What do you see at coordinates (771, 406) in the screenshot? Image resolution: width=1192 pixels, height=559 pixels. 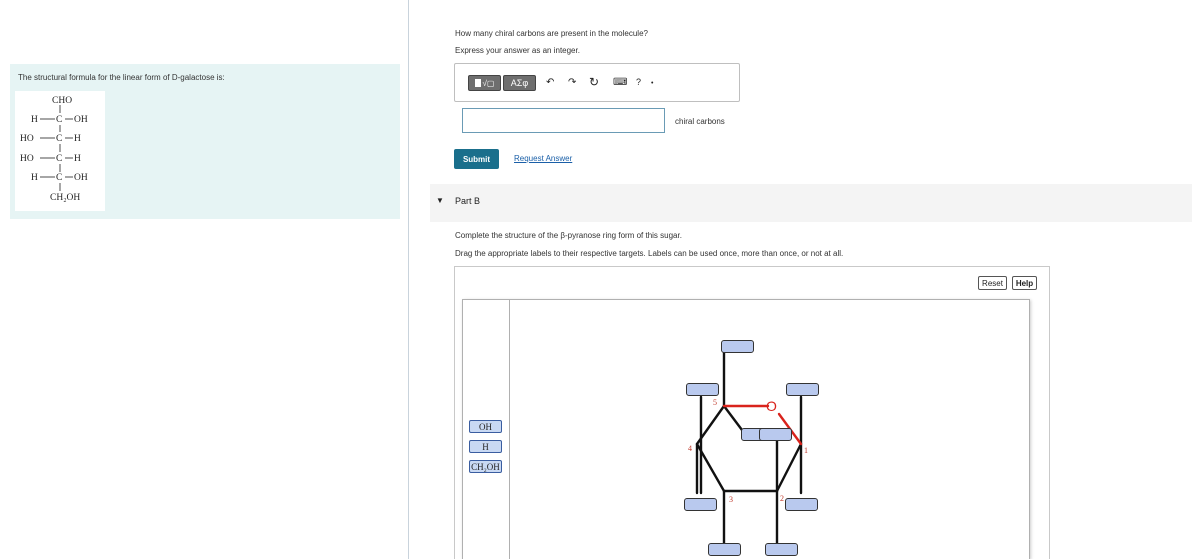 I see `ring-oxygen: O` at bounding box center [771, 406].